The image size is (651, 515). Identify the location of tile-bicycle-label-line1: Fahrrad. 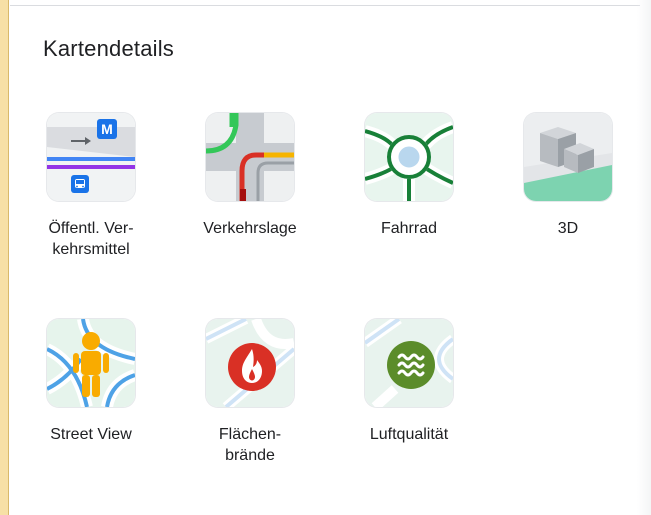
(409, 228).